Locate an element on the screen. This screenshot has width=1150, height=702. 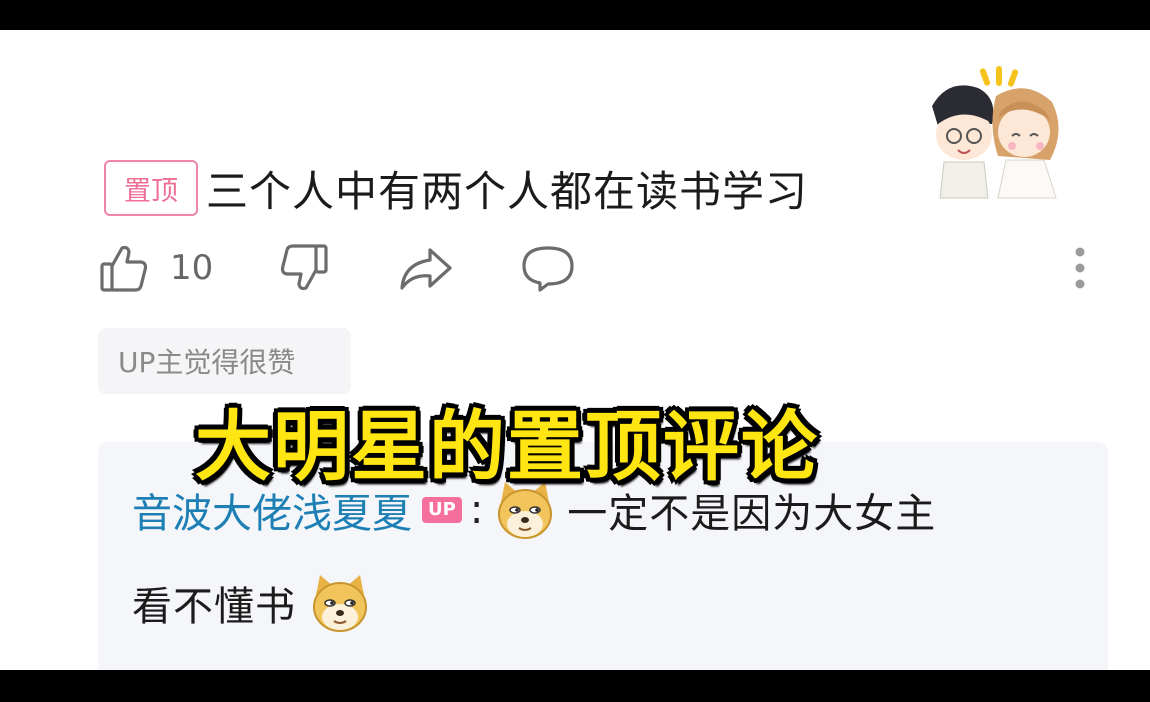
reply-icon is located at coordinates (548, 269).